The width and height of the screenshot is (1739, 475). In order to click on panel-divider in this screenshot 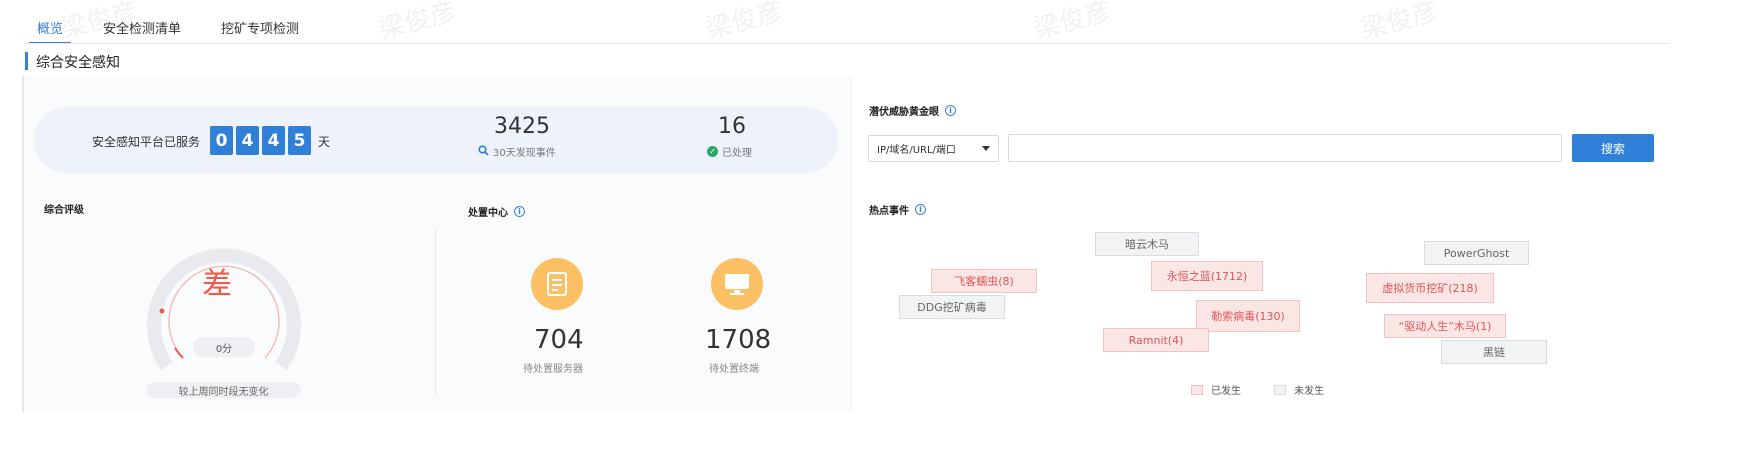, I will do `click(435, 312)`.